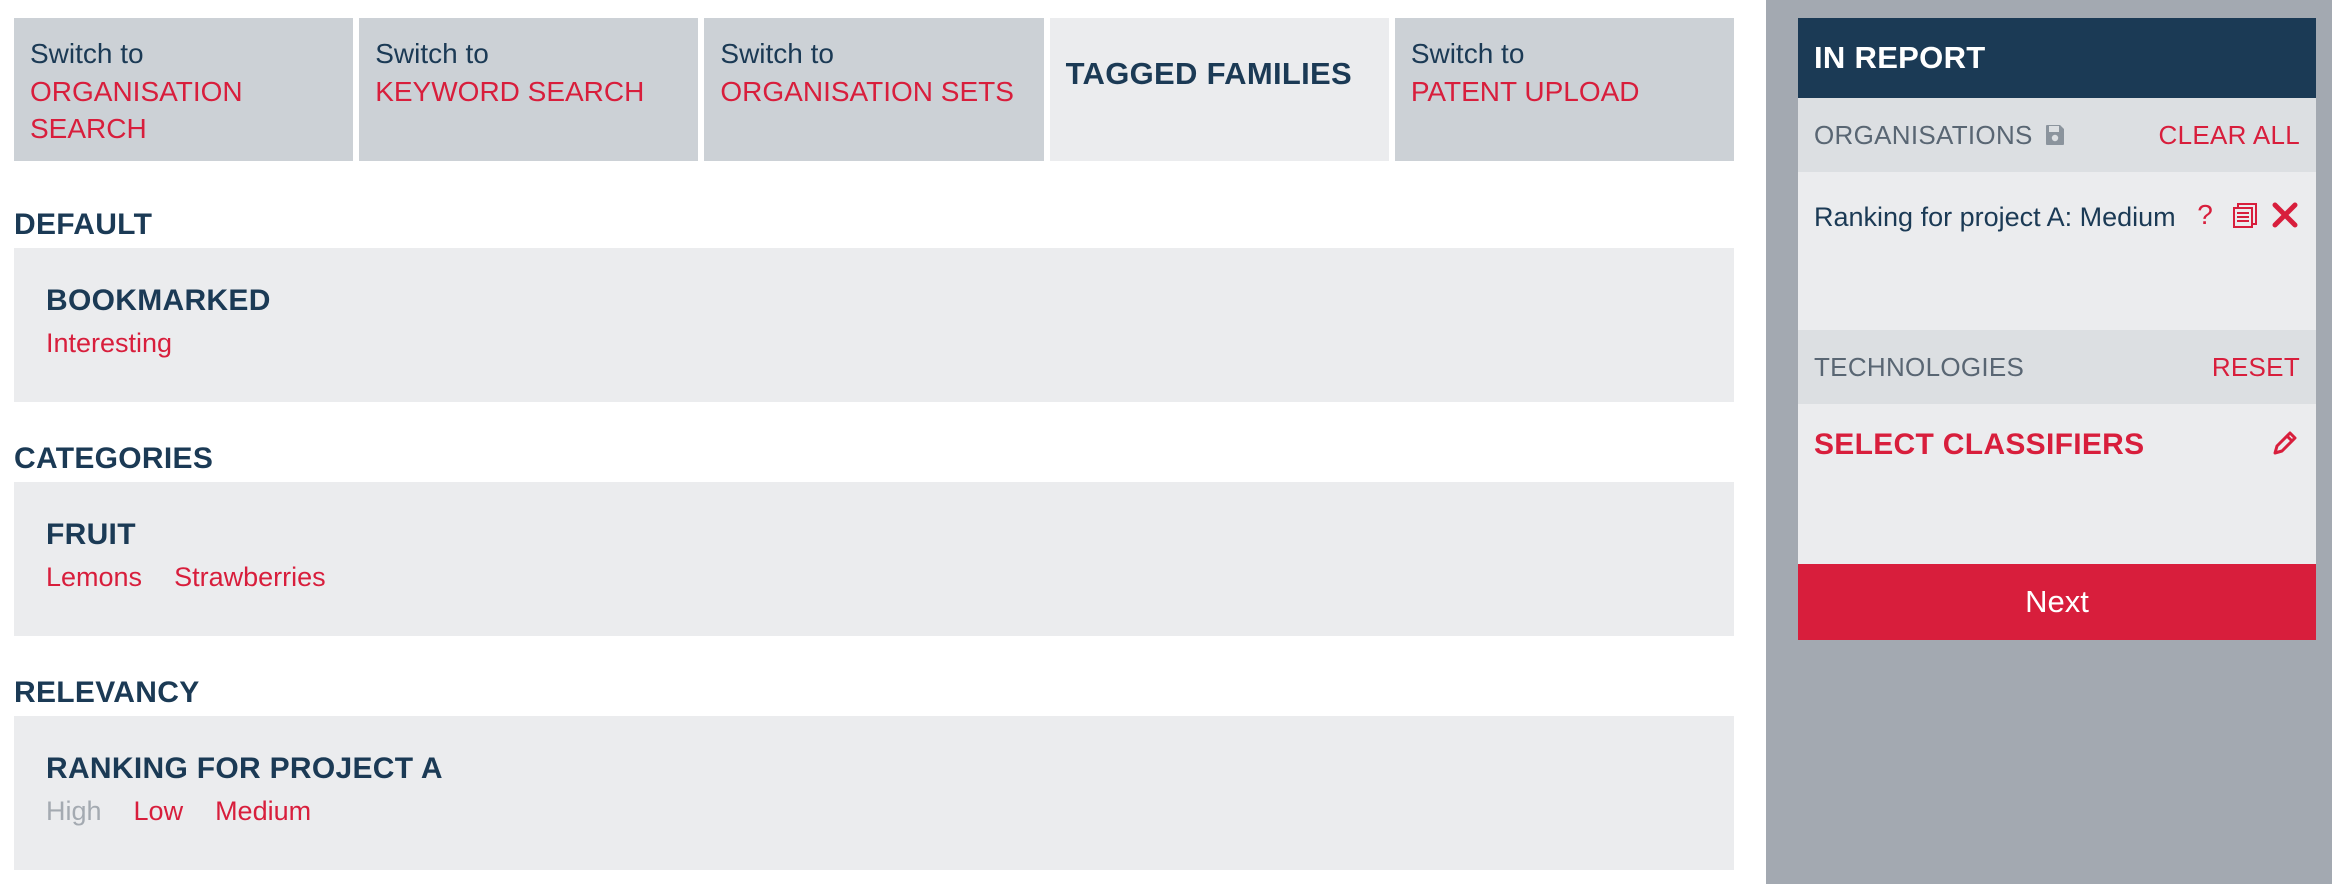  Describe the element at coordinates (1208, 73) in the screenshot. I see `active-tab-title: TAGGED FAMILIES` at that location.